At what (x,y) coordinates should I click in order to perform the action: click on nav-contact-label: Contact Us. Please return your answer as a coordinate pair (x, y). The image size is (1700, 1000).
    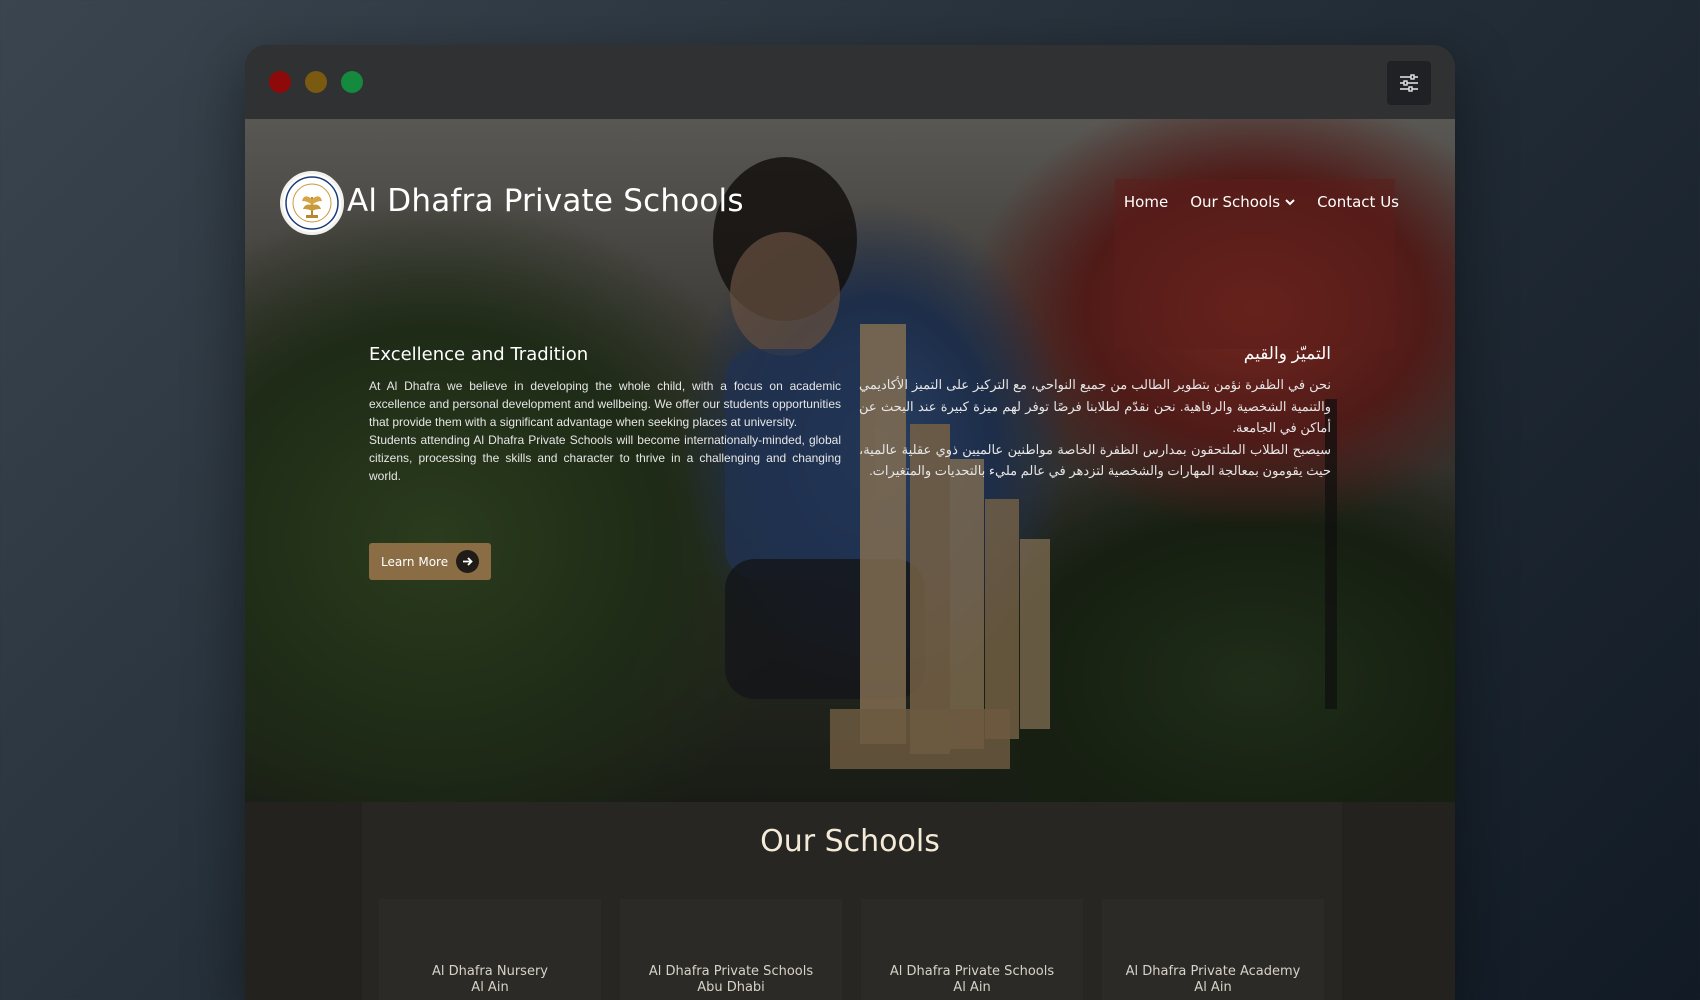
    Looking at the image, I should click on (1358, 202).